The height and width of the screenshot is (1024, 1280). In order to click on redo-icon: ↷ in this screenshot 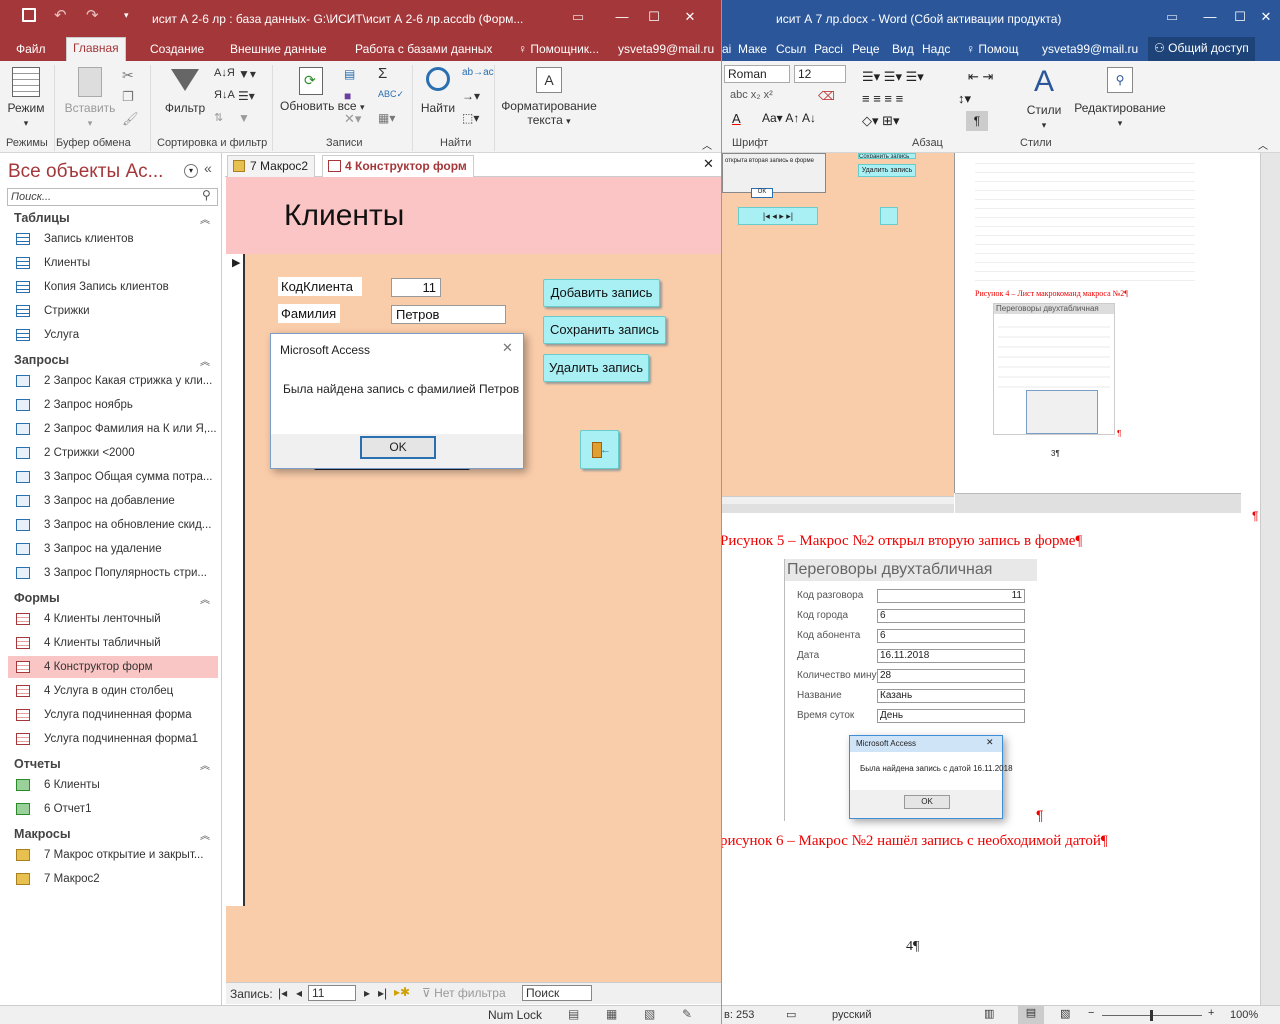, I will do `click(92, 15)`.